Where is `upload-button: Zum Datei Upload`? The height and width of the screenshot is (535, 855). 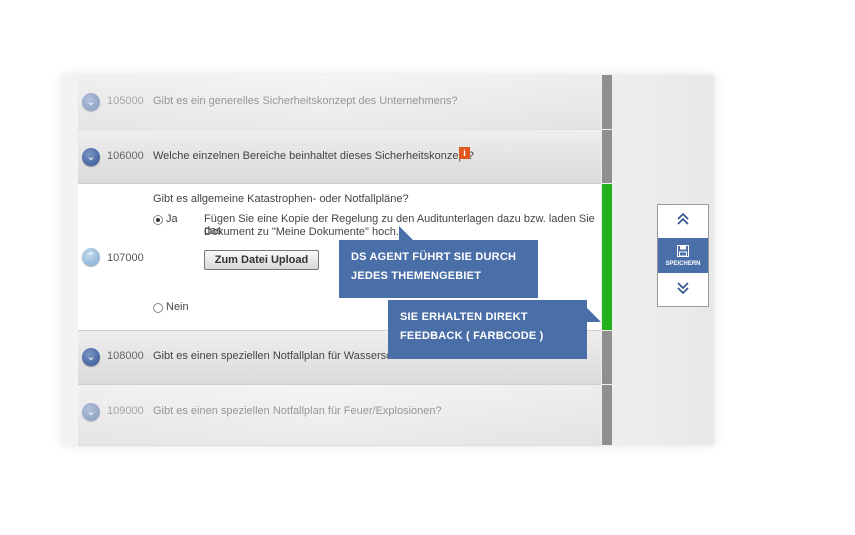
upload-button: Zum Datei Upload is located at coordinates (261, 260).